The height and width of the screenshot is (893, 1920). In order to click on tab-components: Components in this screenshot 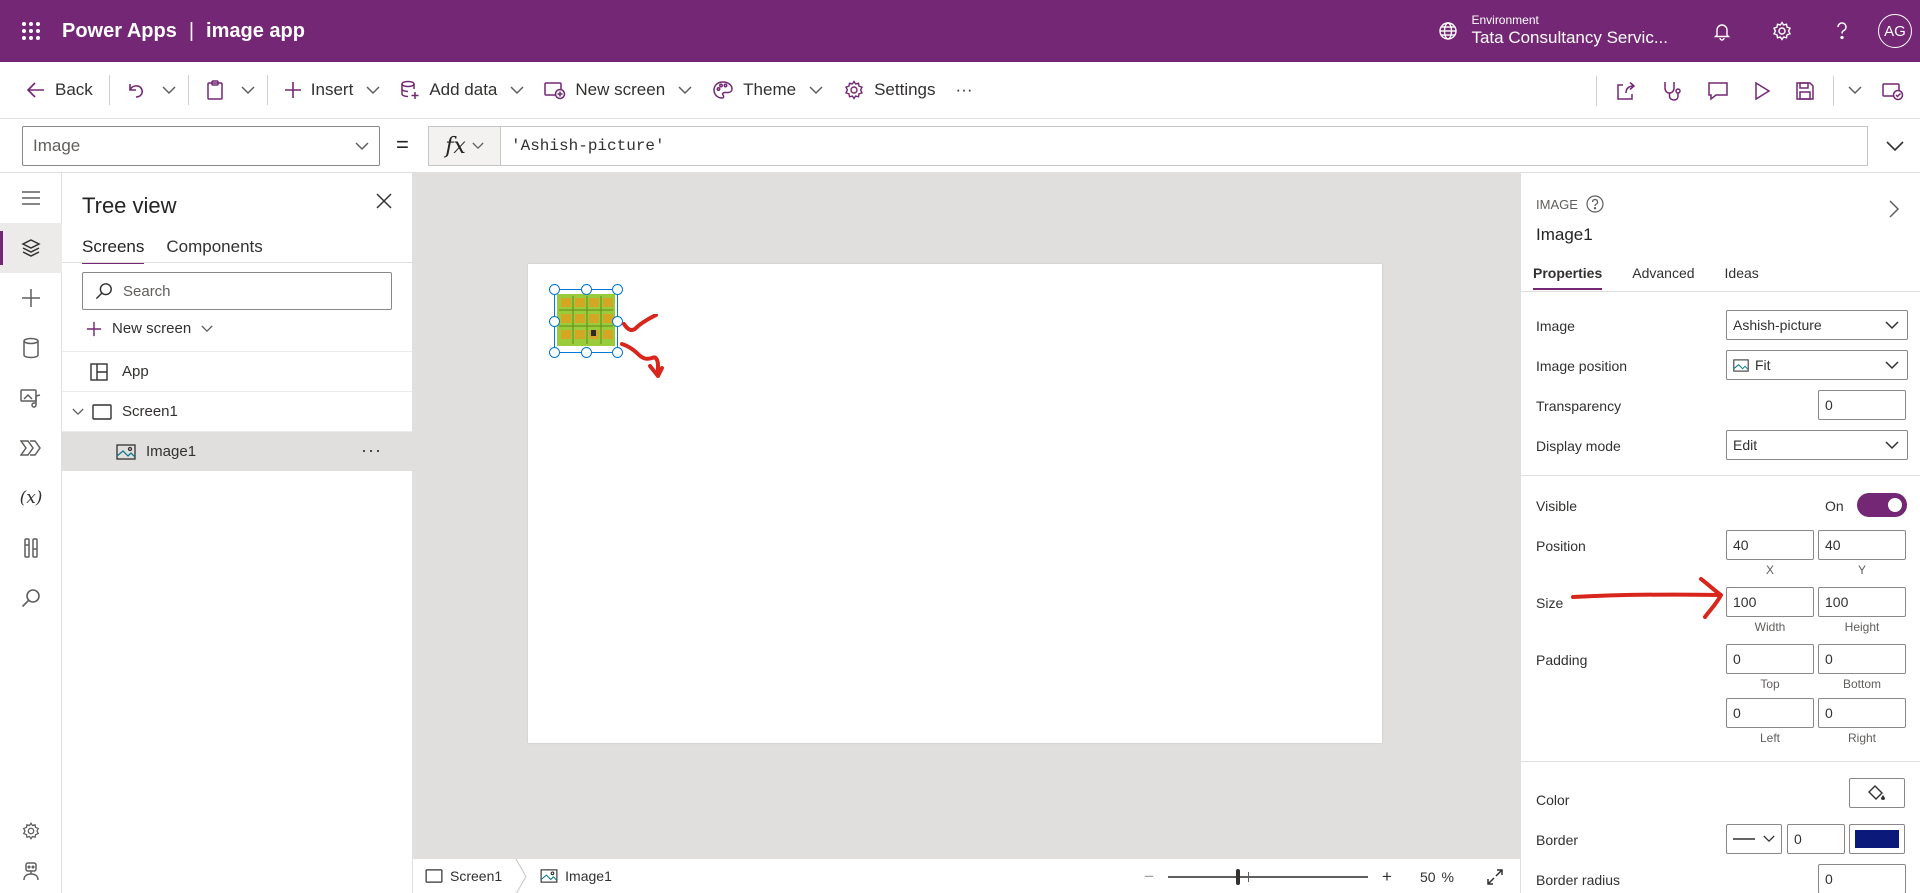, I will do `click(214, 250)`.